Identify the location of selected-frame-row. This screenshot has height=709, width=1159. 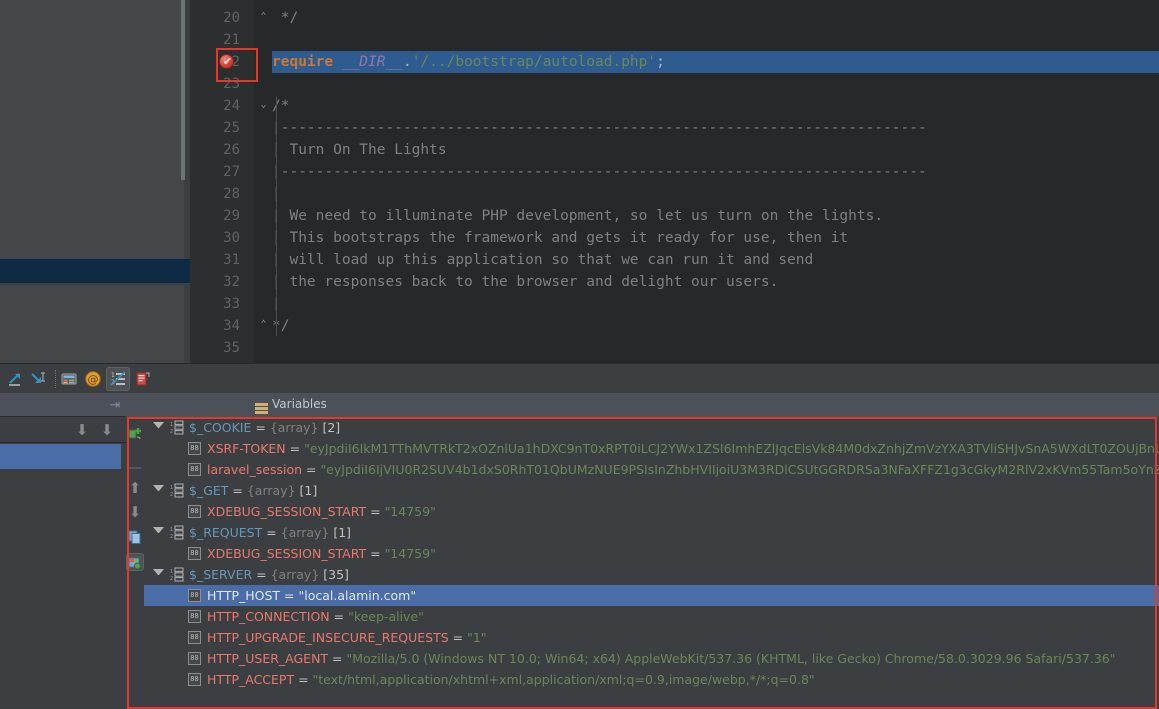
(60, 456).